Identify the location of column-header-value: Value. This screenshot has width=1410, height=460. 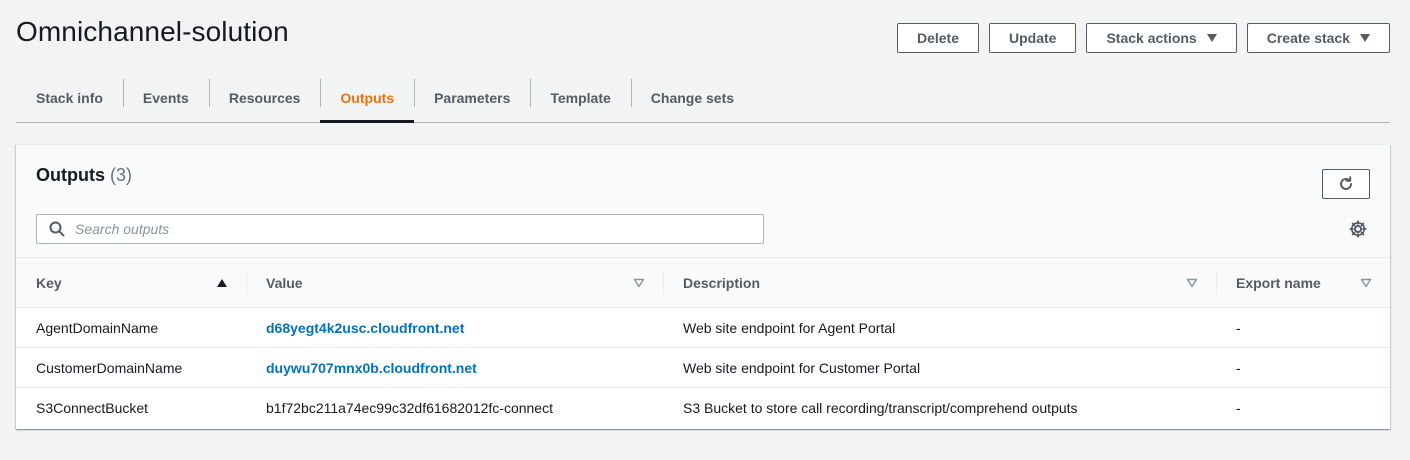
(454, 282).